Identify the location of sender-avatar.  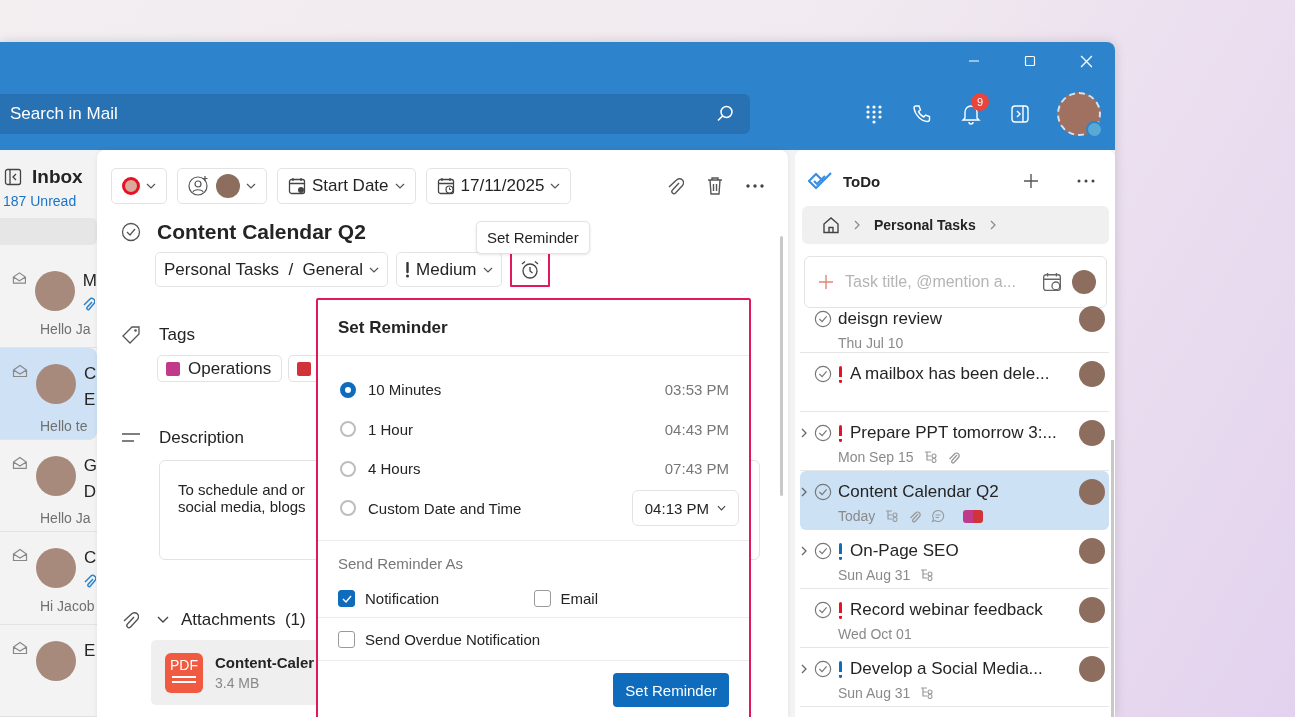
(56, 660).